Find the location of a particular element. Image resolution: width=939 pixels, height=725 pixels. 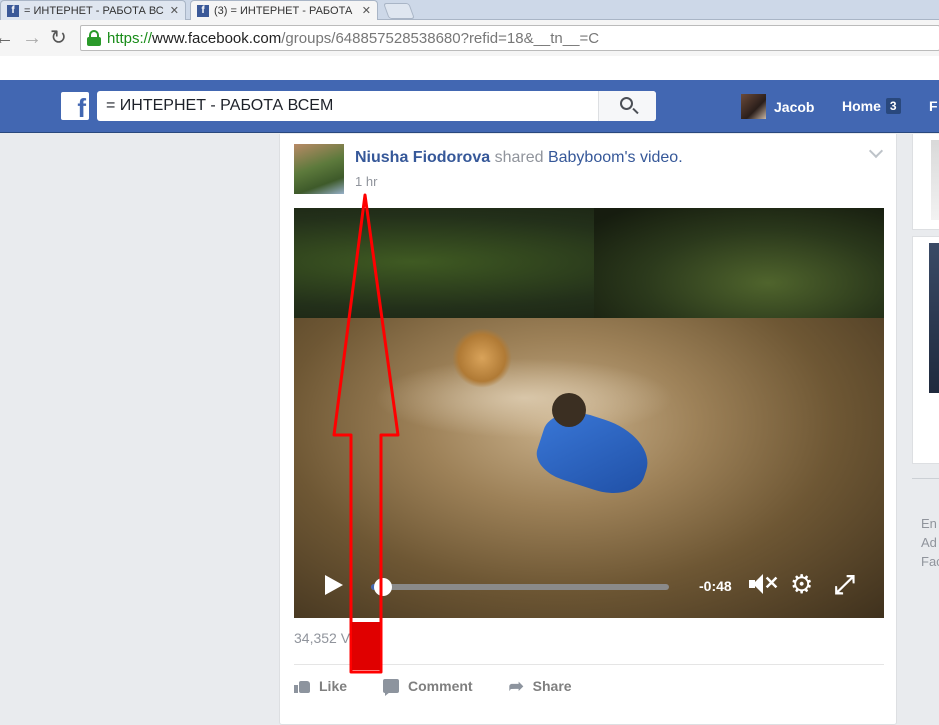

user-name: Jacob is located at coordinates (794, 106).